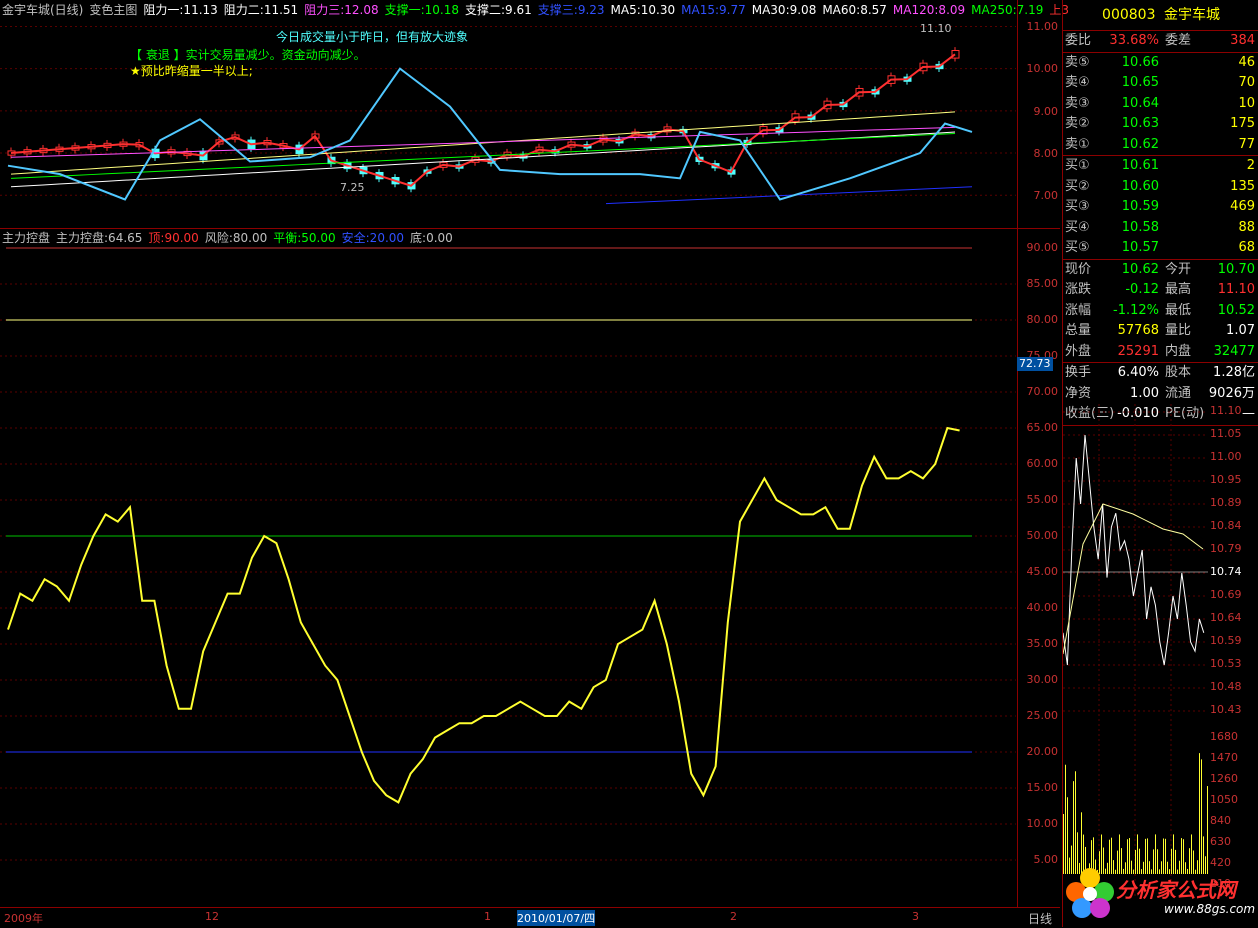 This screenshot has width=1258, height=928. Describe the element at coordinates (1040, 918) in the screenshot. I see `period-label: 日线` at that location.